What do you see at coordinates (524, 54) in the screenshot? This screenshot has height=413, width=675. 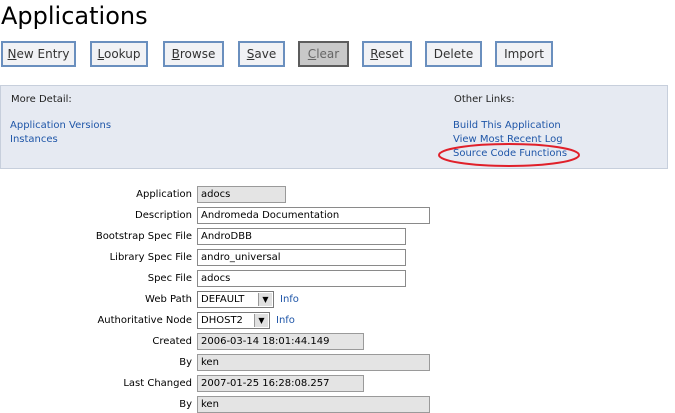 I see `import-button: Import` at bounding box center [524, 54].